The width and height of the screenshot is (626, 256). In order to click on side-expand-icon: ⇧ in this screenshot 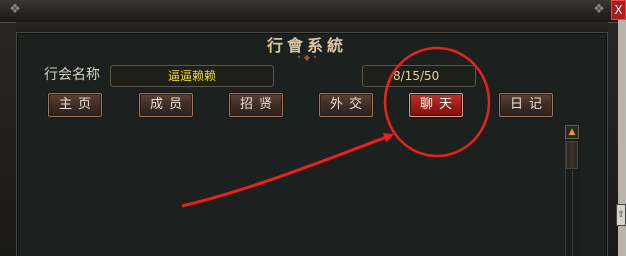, I will do `click(621, 215)`.